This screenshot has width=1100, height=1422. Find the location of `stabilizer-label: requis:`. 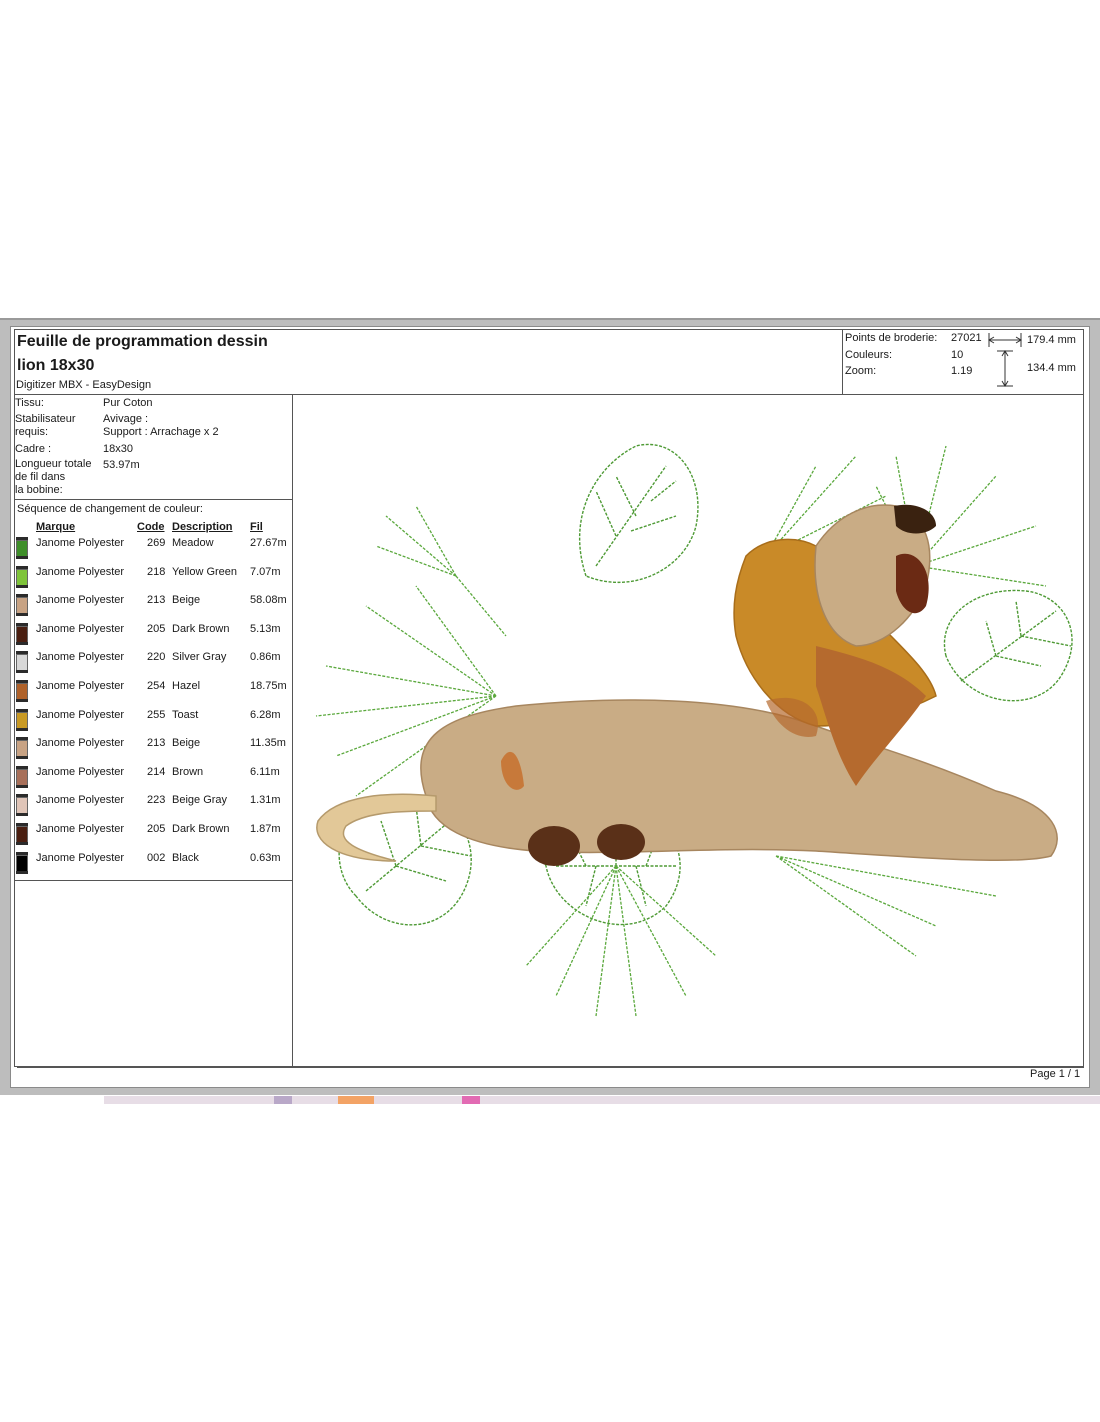

stabilizer-label: requis: is located at coordinates (32, 432).